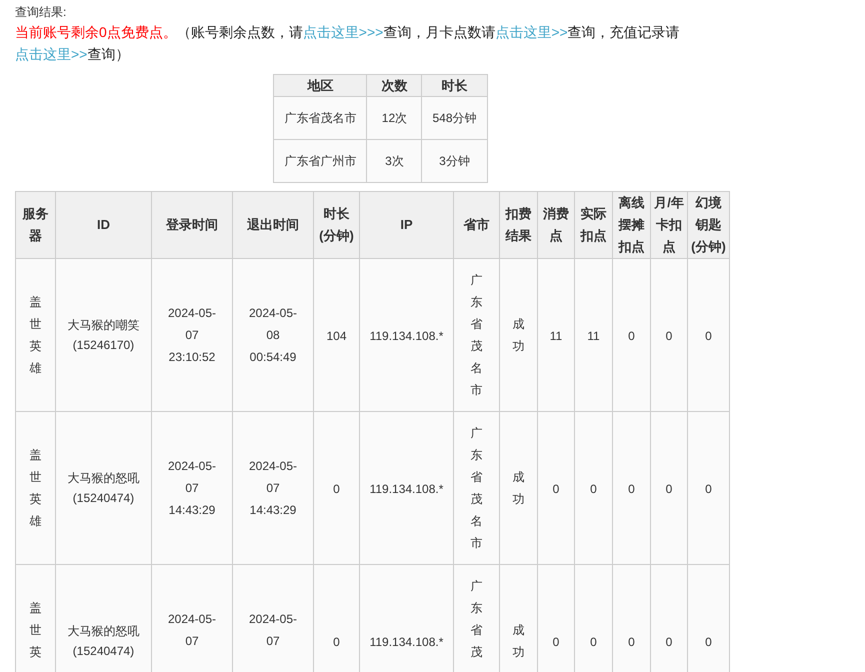  What do you see at coordinates (273, 618) in the screenshot?
I see `logout-time-cell: 2024-05-07` at bounding box center [273, 618].